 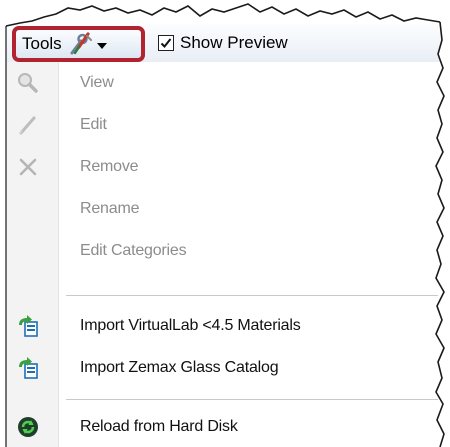 What do you see at coordinates (225, 167) in the screenshot?
I see `menu-item-remove: Remove` at bounding box center [225, 167].